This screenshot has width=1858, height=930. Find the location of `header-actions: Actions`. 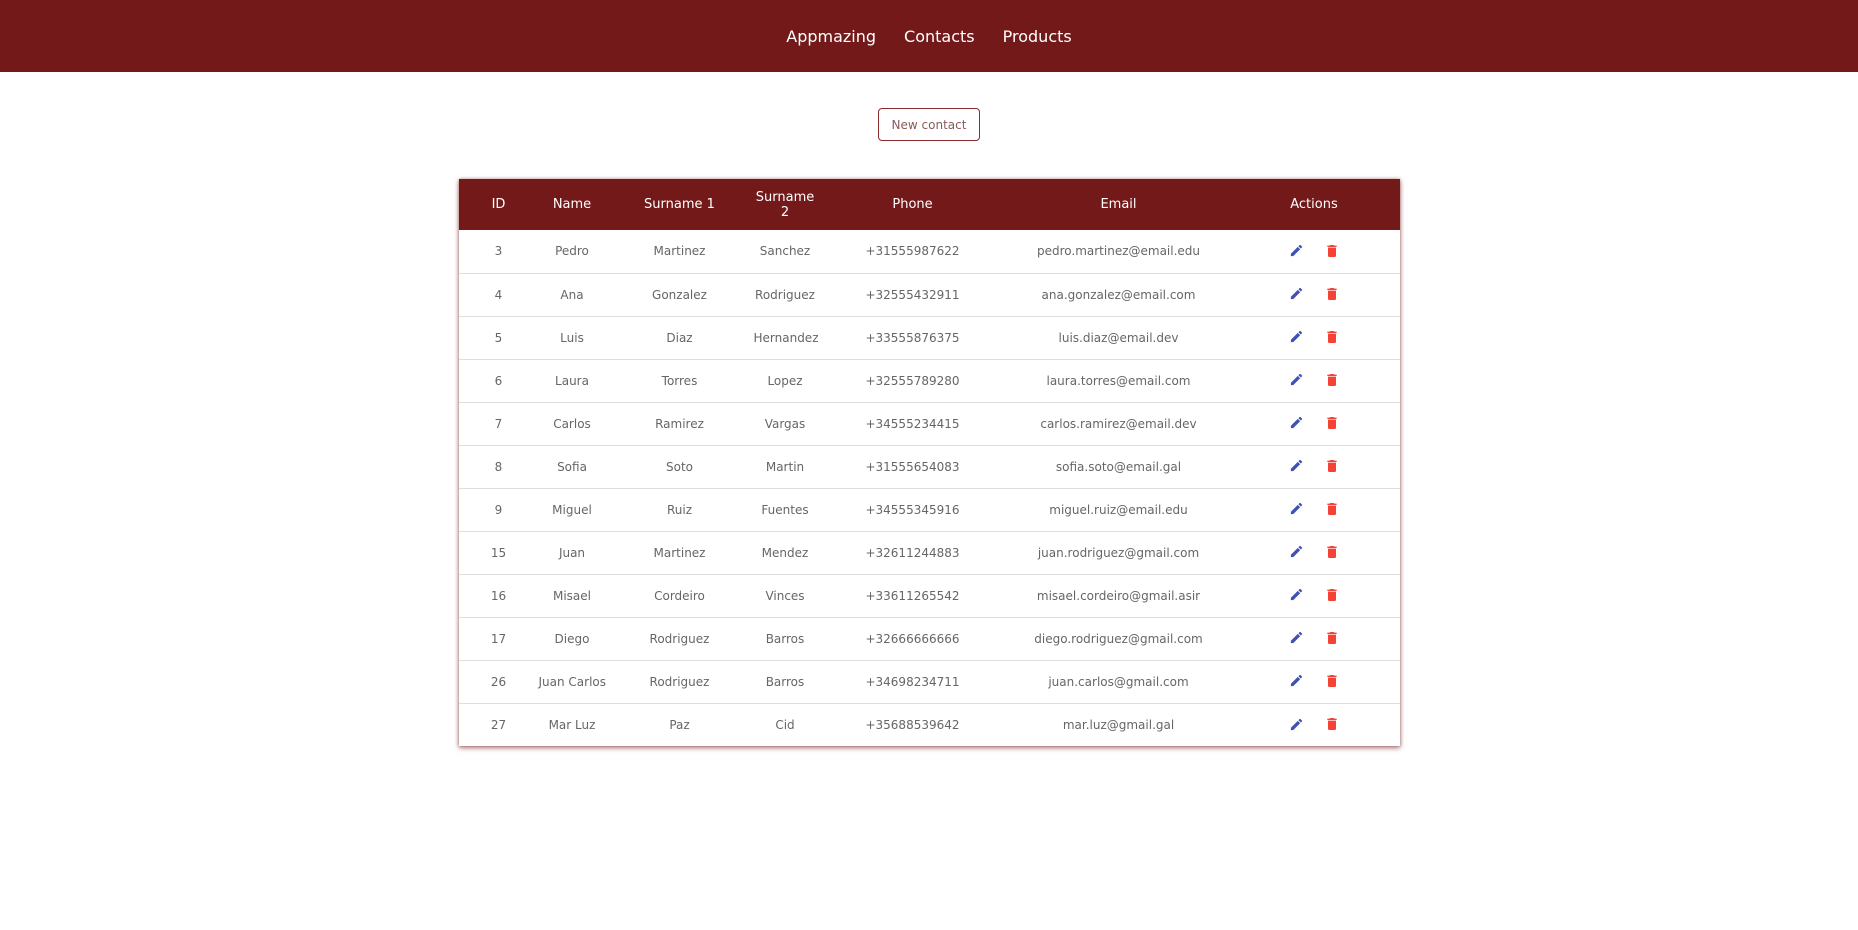

header-actions: Actions is located at coordinates (1314, 204).